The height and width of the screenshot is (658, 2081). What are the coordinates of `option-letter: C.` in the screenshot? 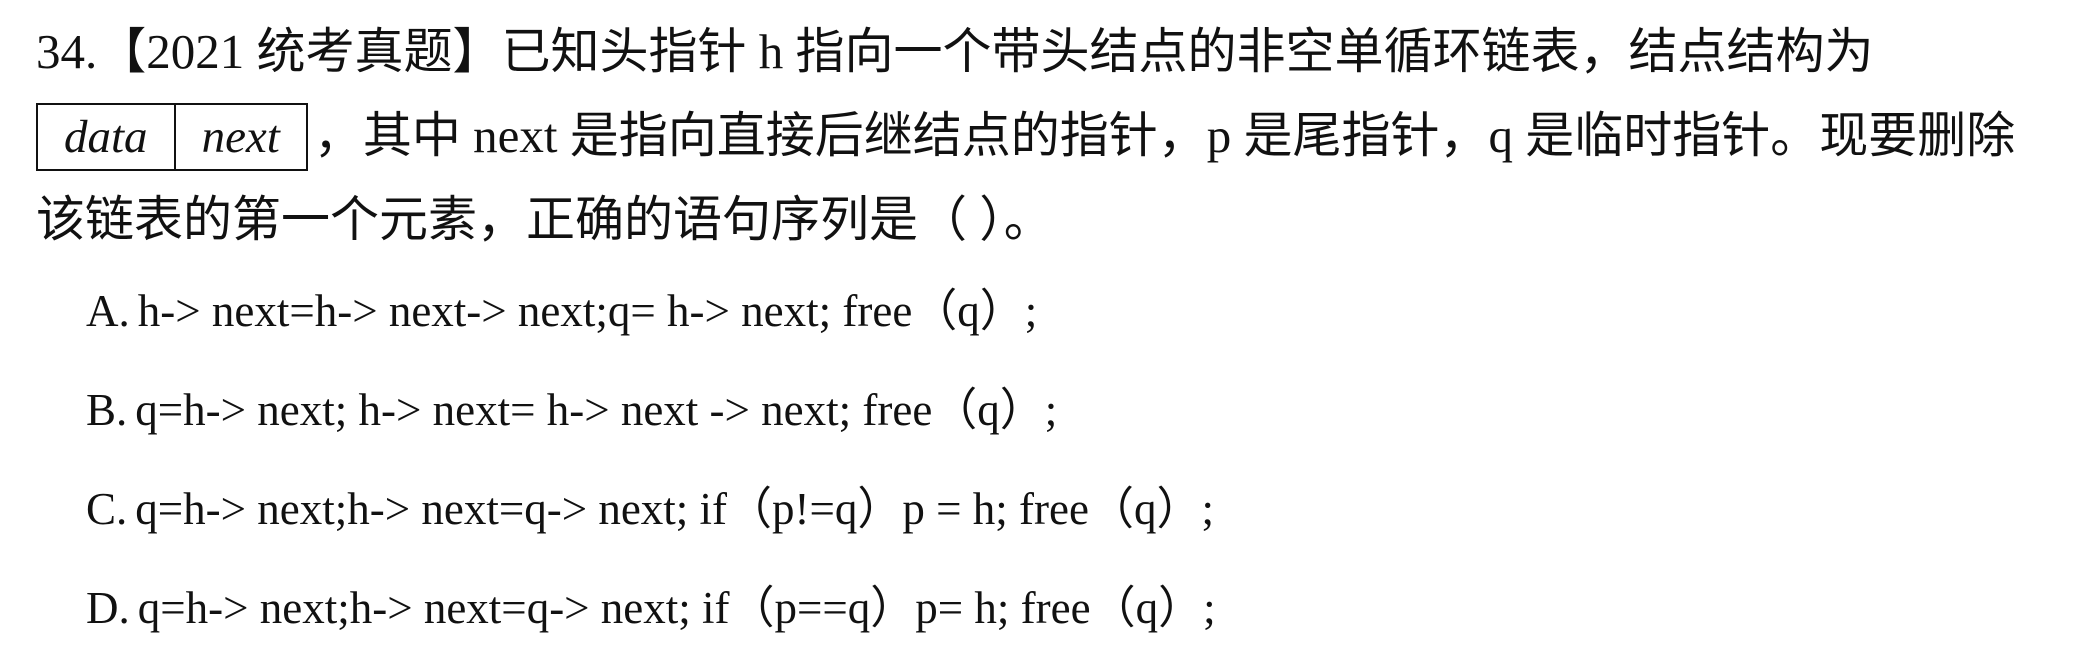 It's located at (107, 509).